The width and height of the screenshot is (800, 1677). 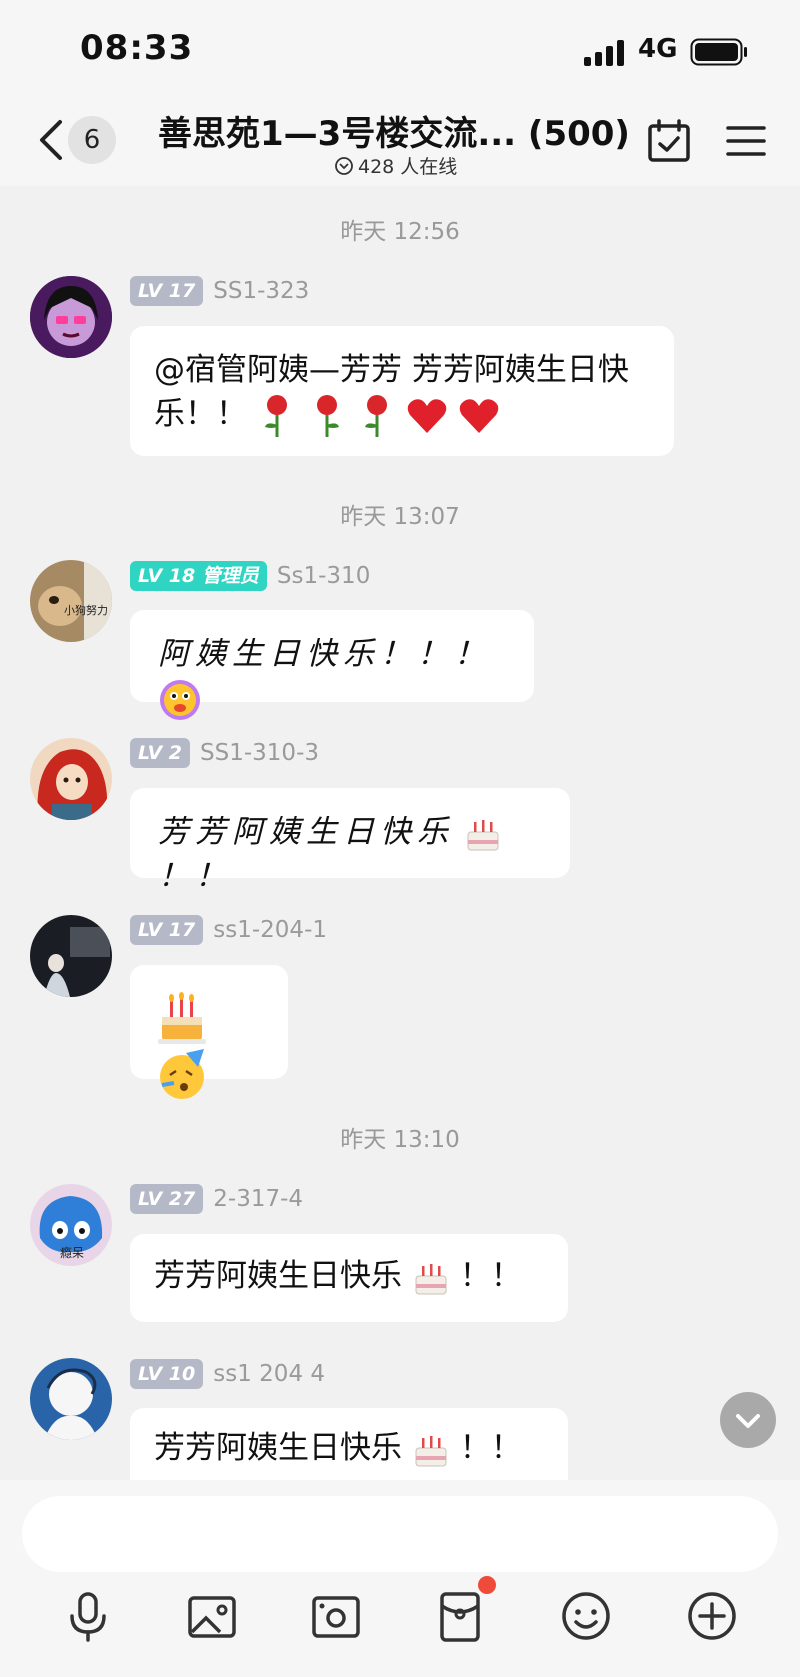 I want to click on message-meta: LV 18 管理员 Ss1-310, so click(x=250, y=576).